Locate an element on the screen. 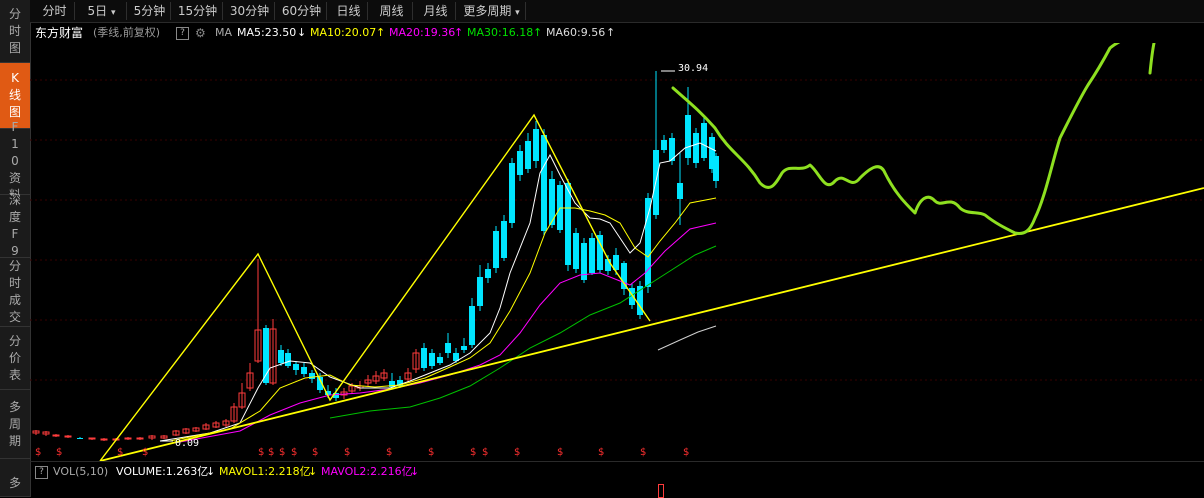  volume-help-icon: ? is located at coordinates (41, 472).